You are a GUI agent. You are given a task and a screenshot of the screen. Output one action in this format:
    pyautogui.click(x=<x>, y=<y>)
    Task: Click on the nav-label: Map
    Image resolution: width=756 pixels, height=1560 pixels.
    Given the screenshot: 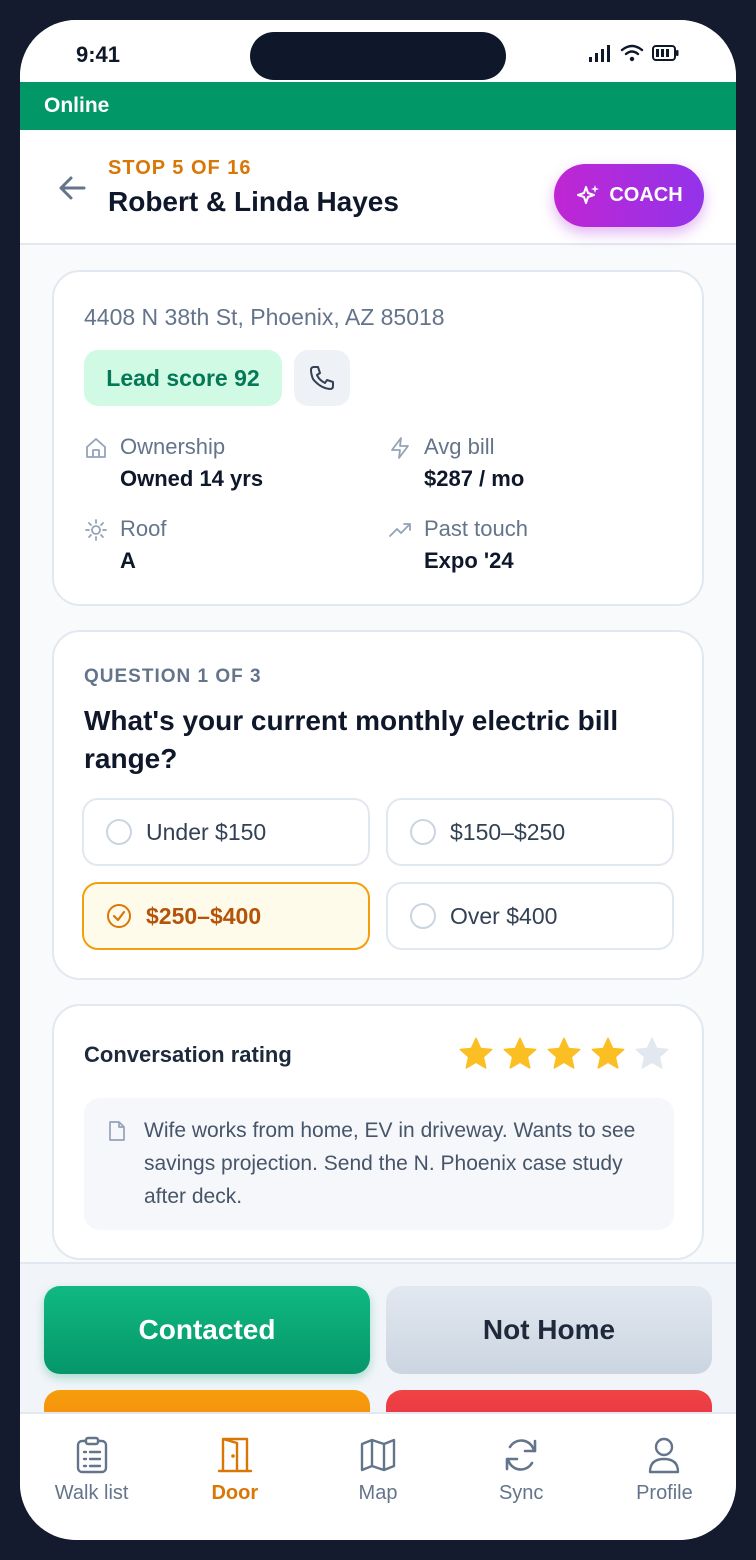 What is the action you would take?
    pyautogui.click(x=378, y=1493)
    